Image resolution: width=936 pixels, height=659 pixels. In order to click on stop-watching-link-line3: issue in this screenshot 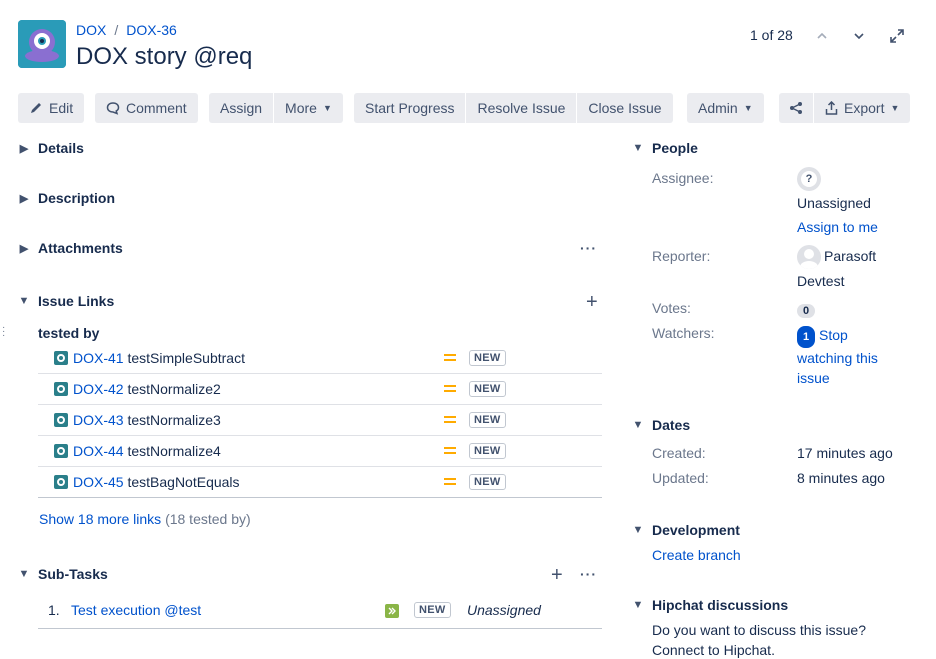, I will do `click(813, 378)`.